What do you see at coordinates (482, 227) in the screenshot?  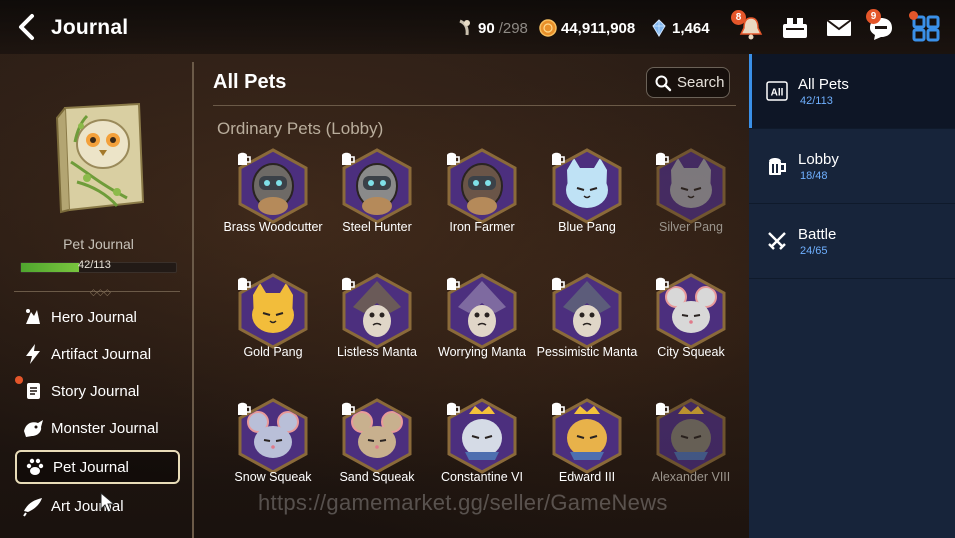 I see `pet-name: Iron Farmer` at bounding box center [482, 227].